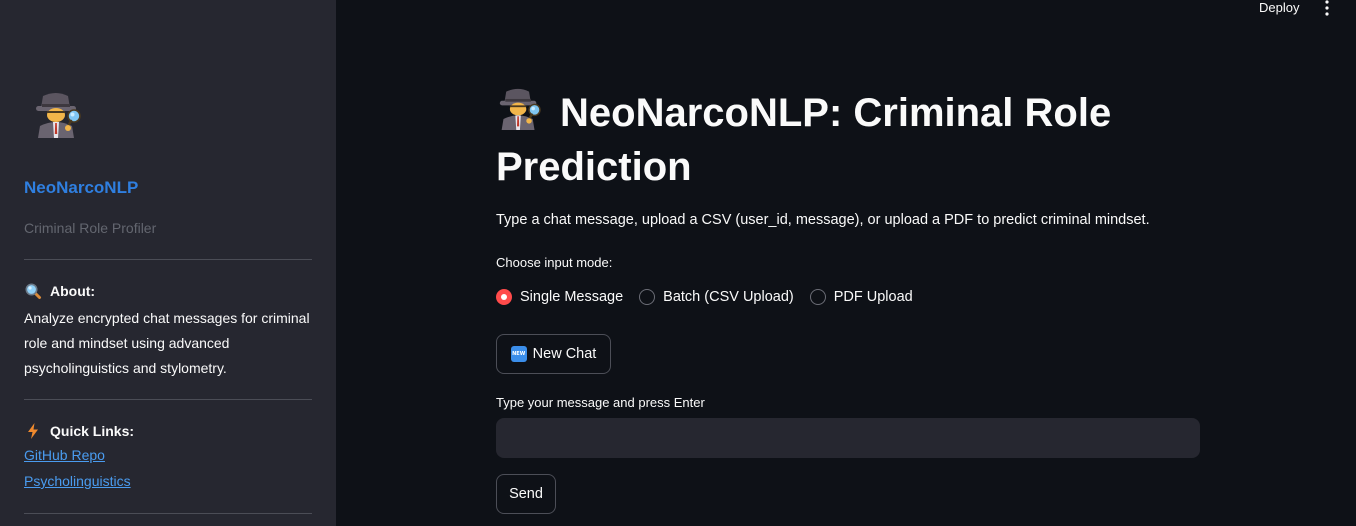 The height and width of the screenshot is (526, 1356). I want to click on quick-links-heading: Quick Links:, so click(79, 431).